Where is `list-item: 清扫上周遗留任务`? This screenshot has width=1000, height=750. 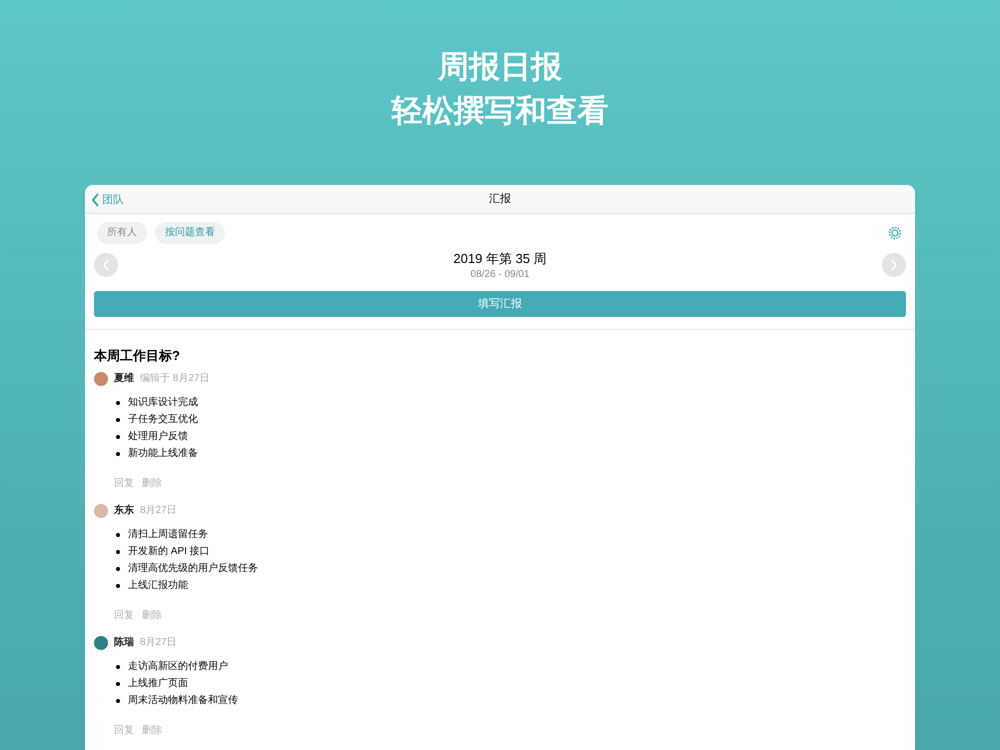 list-item: 清扫上周遗留任务 is located at coordinates (168, 535).